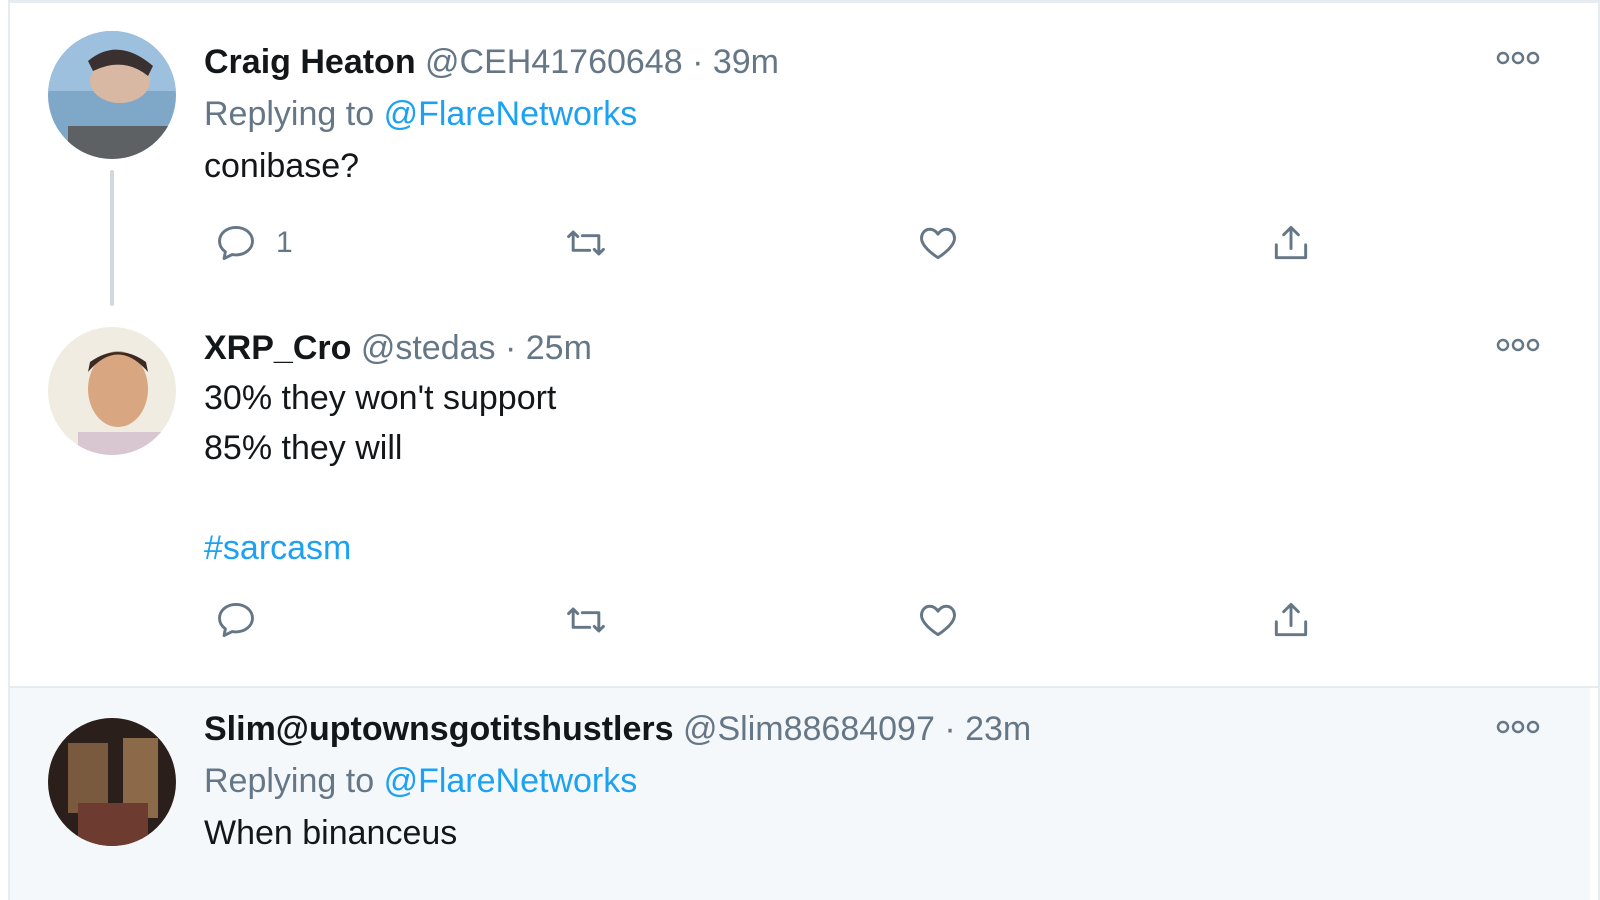  Describe the element at coordinates (764, 620) in the screenshot. I see `tweet-actions` at that location.